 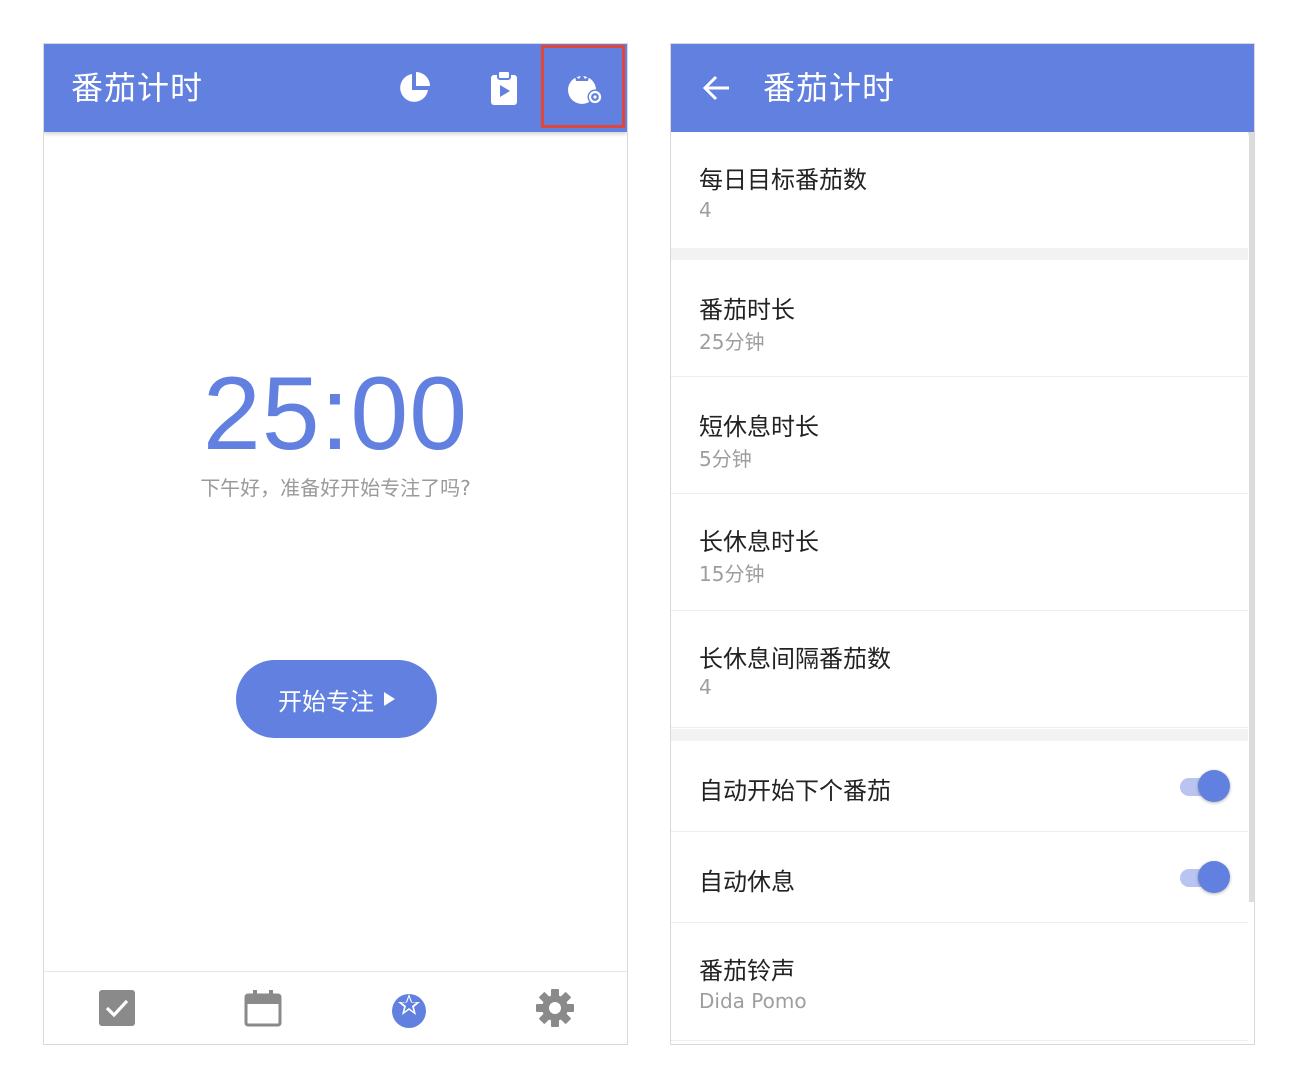 What do you see at coordinates (335, 1007) in the screenshot?
I see `bottom-nav` at bounding box center [335, 1007].